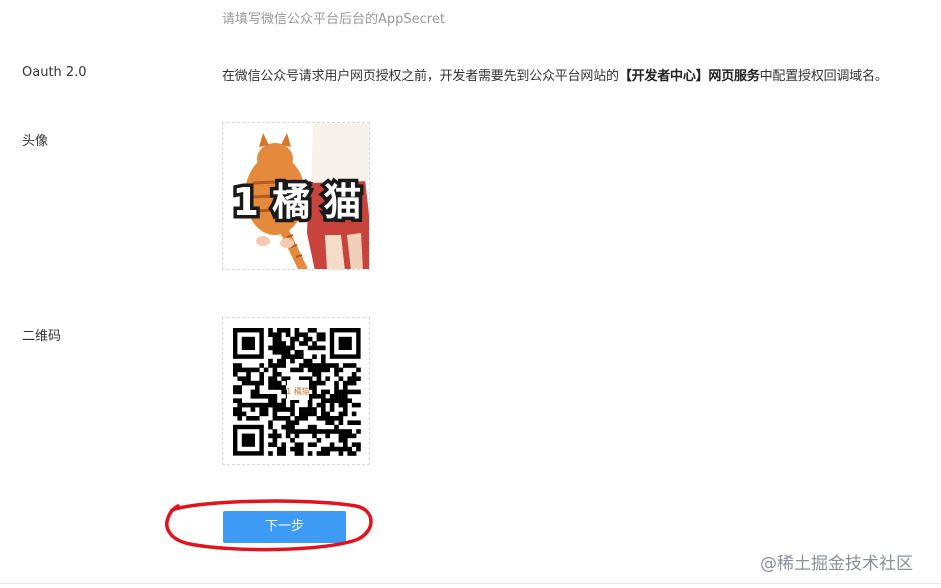 This screenshot has height=588, width=941. Describe the element at coordinates (663, 76) in the screenshot. I see `oauth-desc-developer-center: 【开发者中心】` at that location.